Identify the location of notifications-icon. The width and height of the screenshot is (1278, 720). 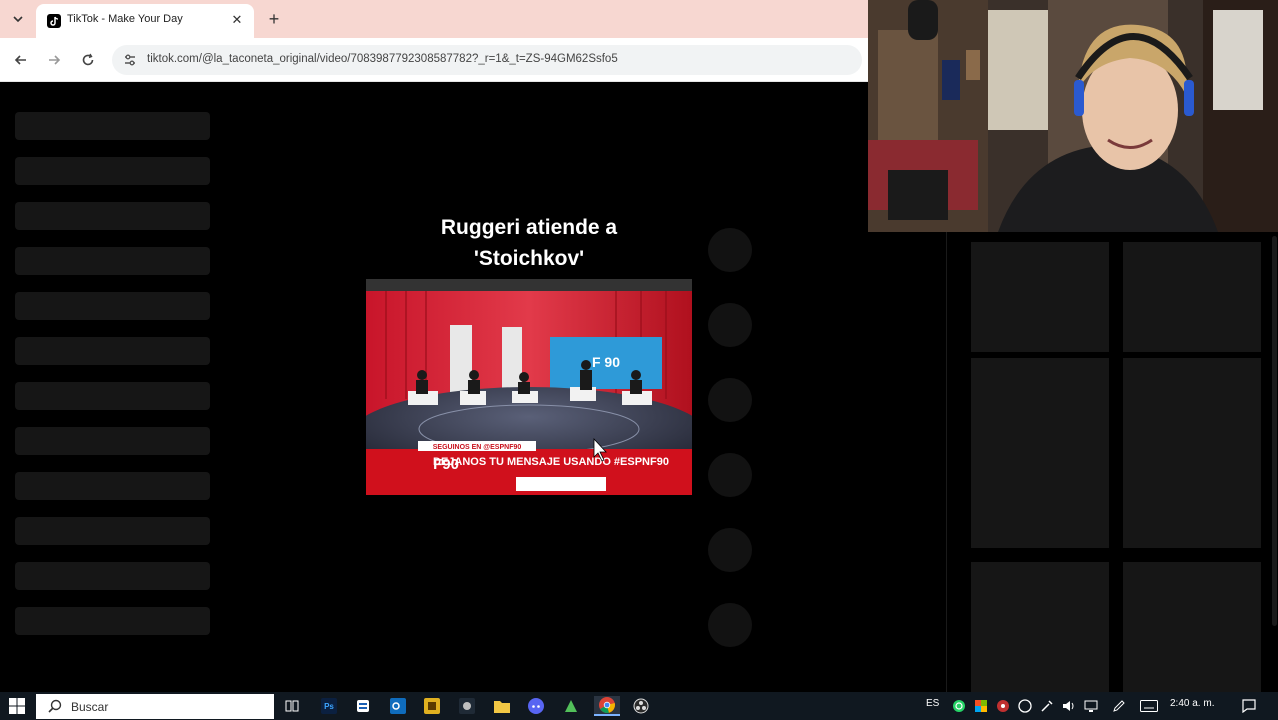
(1249, 706).